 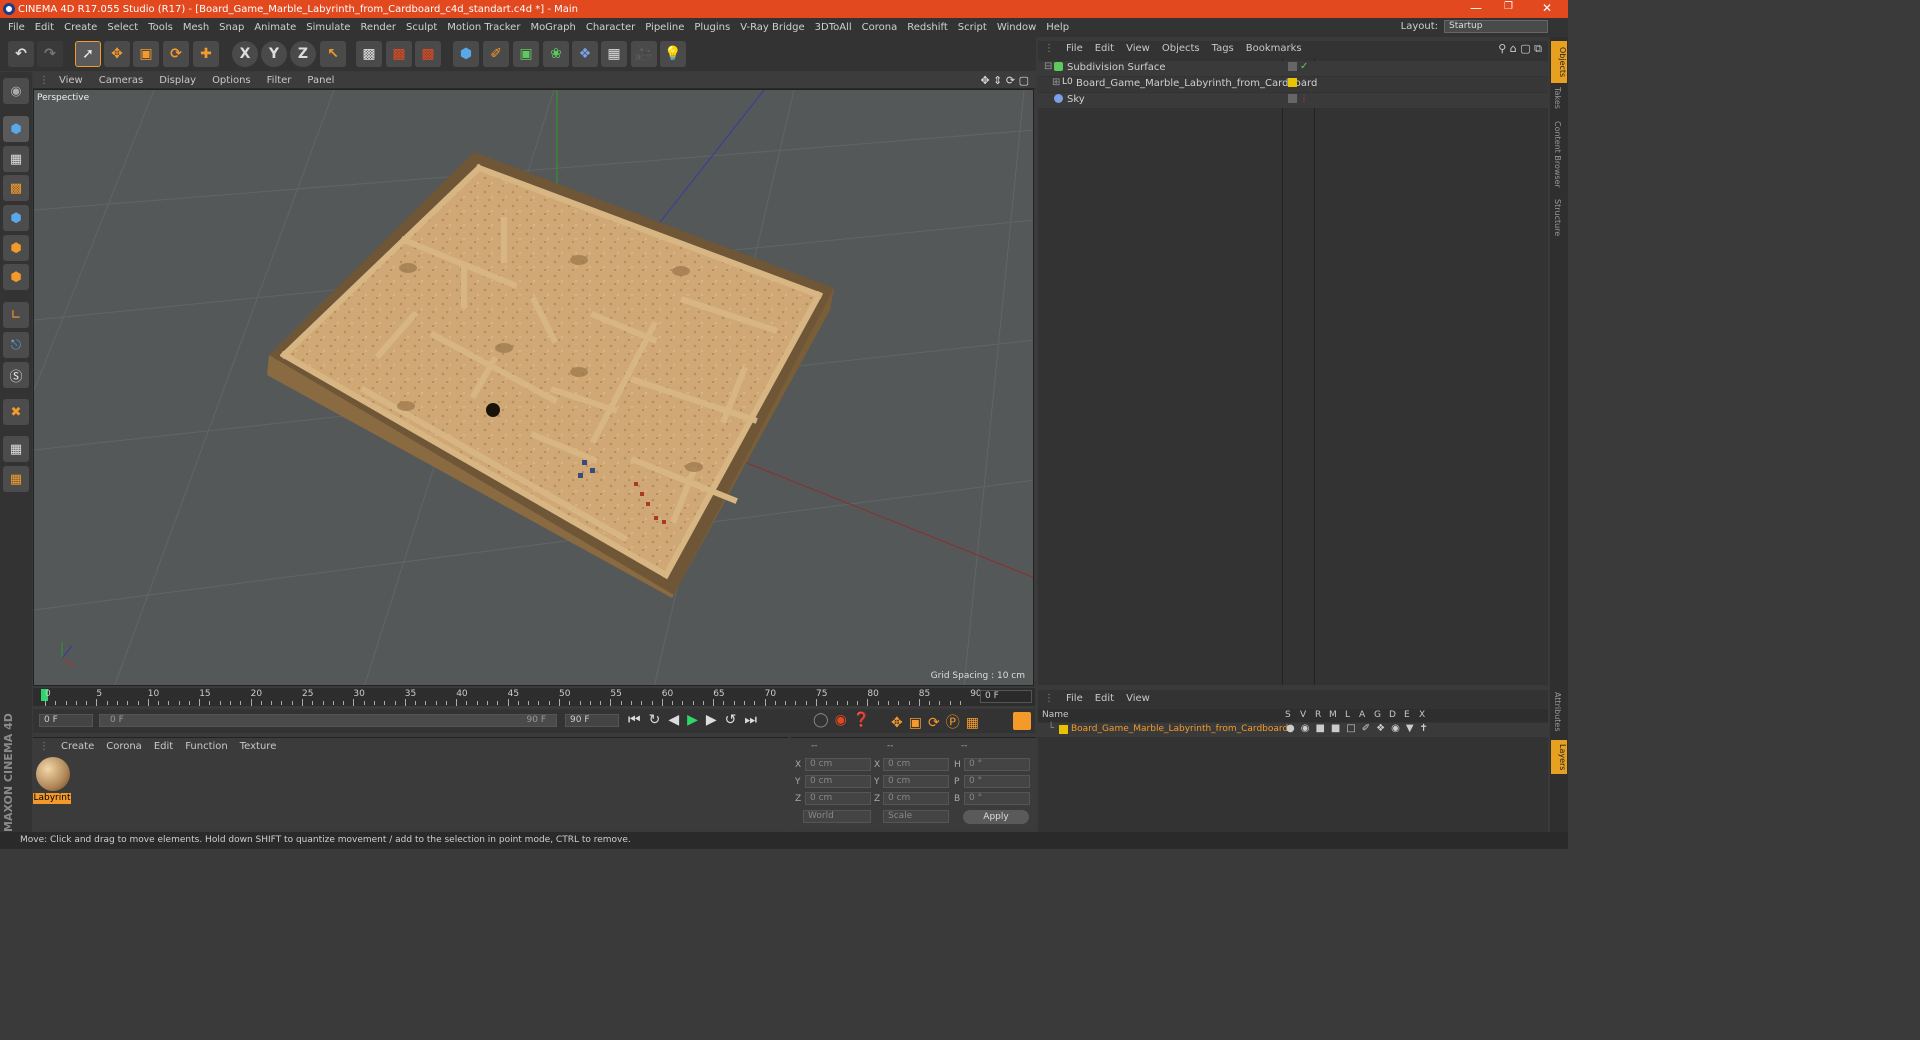 I want to click on cube-primitive-icon: ⬢, so click(x=466, y=54).